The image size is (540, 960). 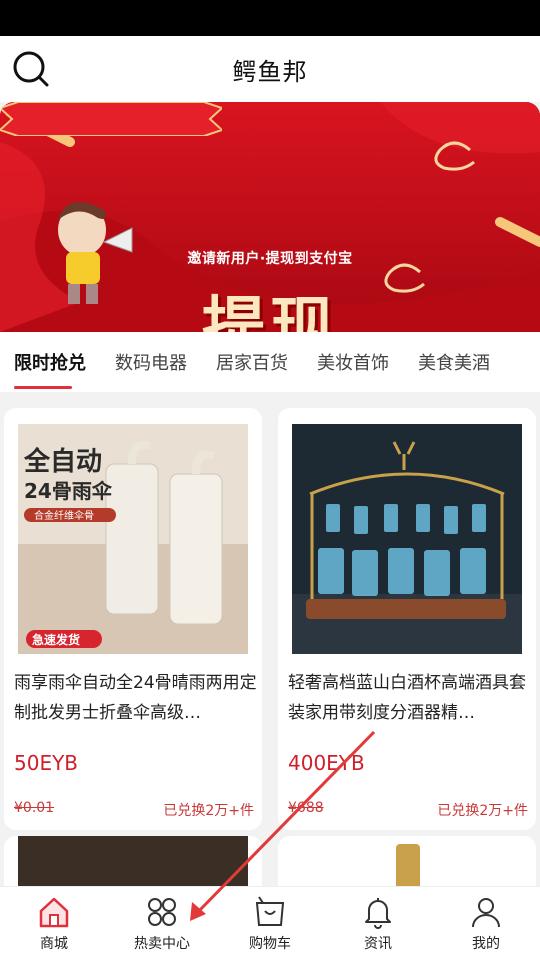 I want to click on nav-item-hot-sale: 热卖中心, so click(x=162, y=923).